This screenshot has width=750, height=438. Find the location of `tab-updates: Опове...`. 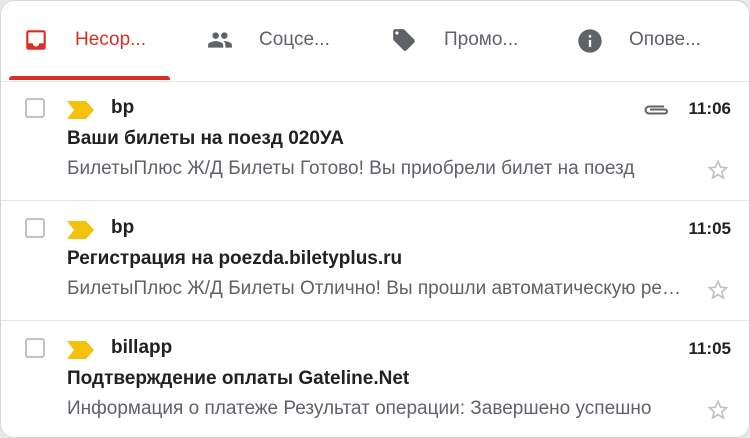

tab-updates: Опове... is located at coordinates (652, 41).